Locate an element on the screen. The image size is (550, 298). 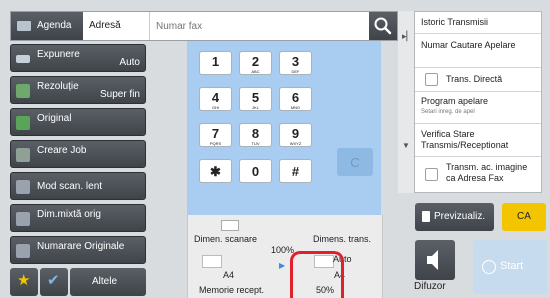
program-dial-sublabel: Setari inreg. de apel is located at coordinates (448, 112).